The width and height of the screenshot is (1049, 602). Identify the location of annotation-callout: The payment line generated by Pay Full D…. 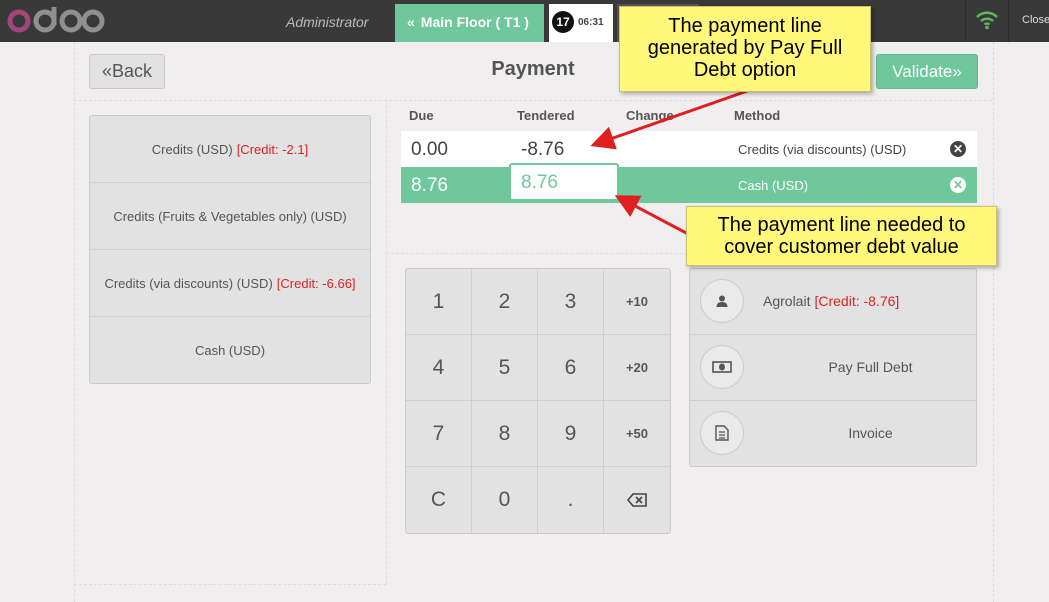
(745, 49).